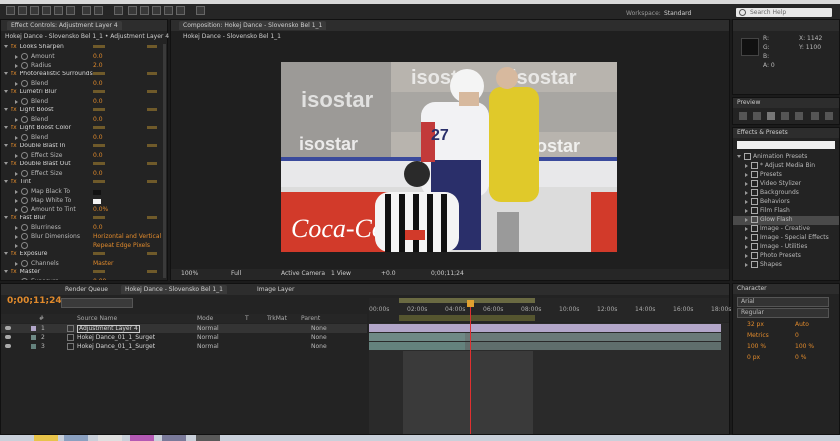  Describe the element at coordinates (743, 116) in the screenshot. I see `first-frame-button` at that location.